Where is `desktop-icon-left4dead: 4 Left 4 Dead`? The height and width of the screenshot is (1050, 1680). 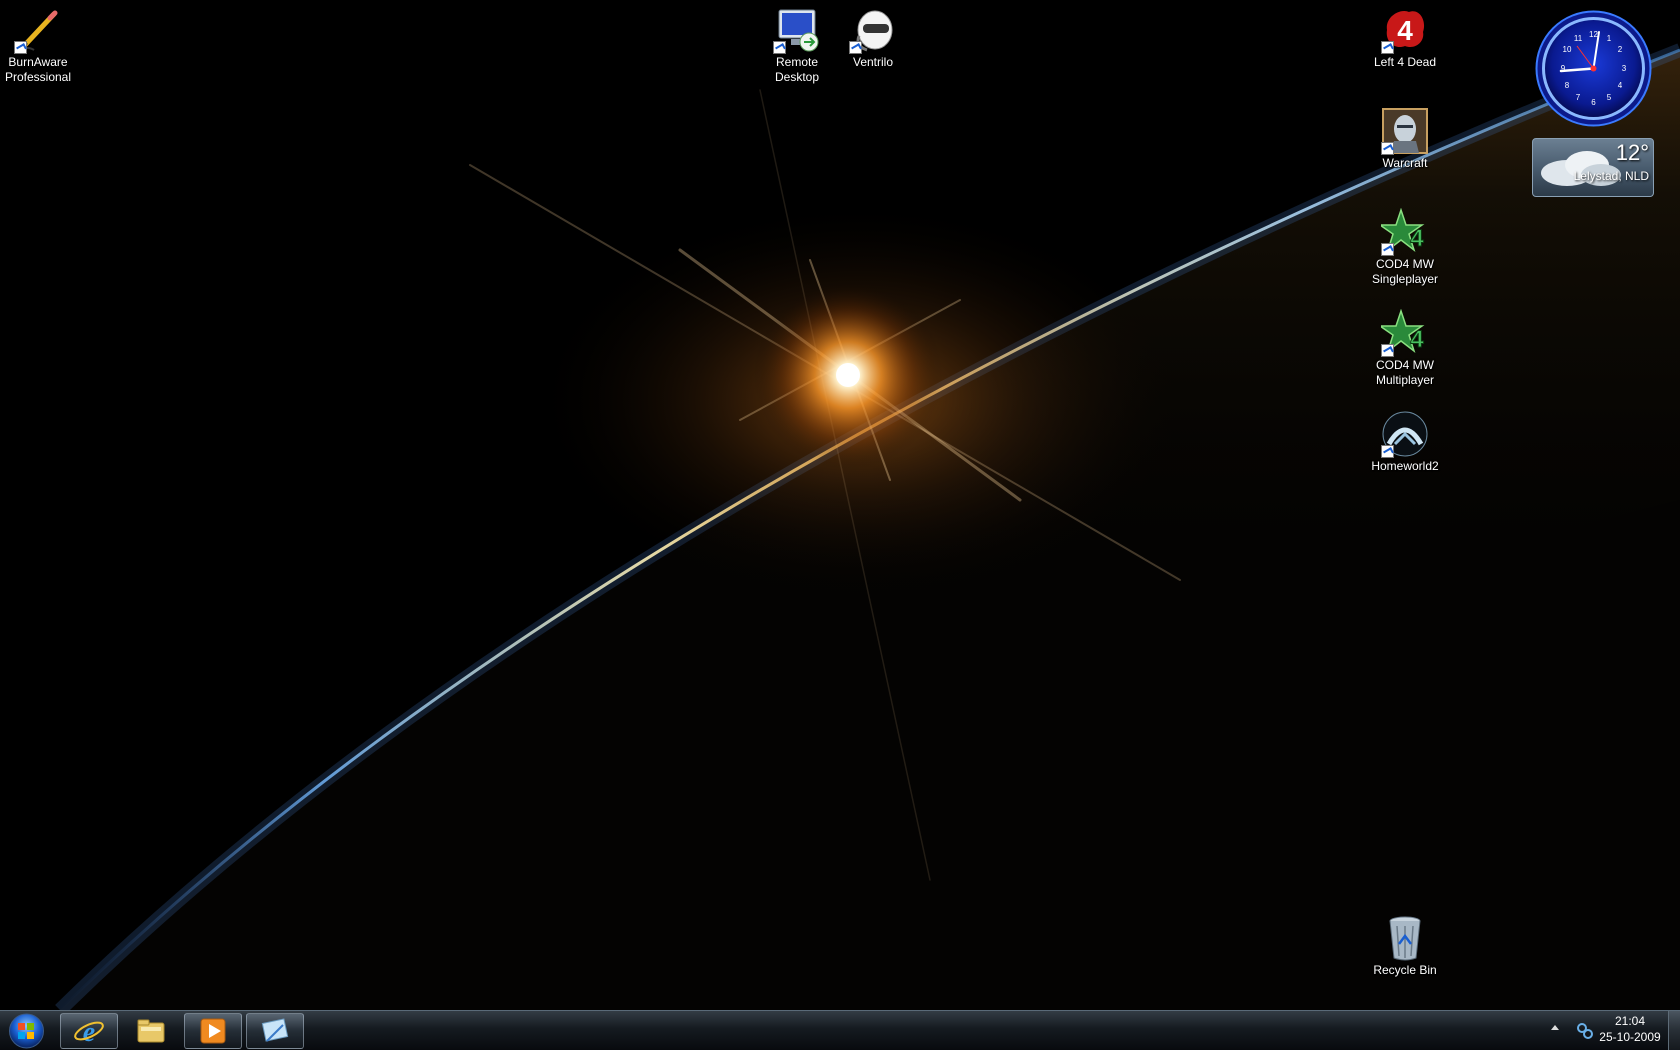
desktop-icon-left4dead: 4 Left 4 Dead is located at coordinates (1405, 38).